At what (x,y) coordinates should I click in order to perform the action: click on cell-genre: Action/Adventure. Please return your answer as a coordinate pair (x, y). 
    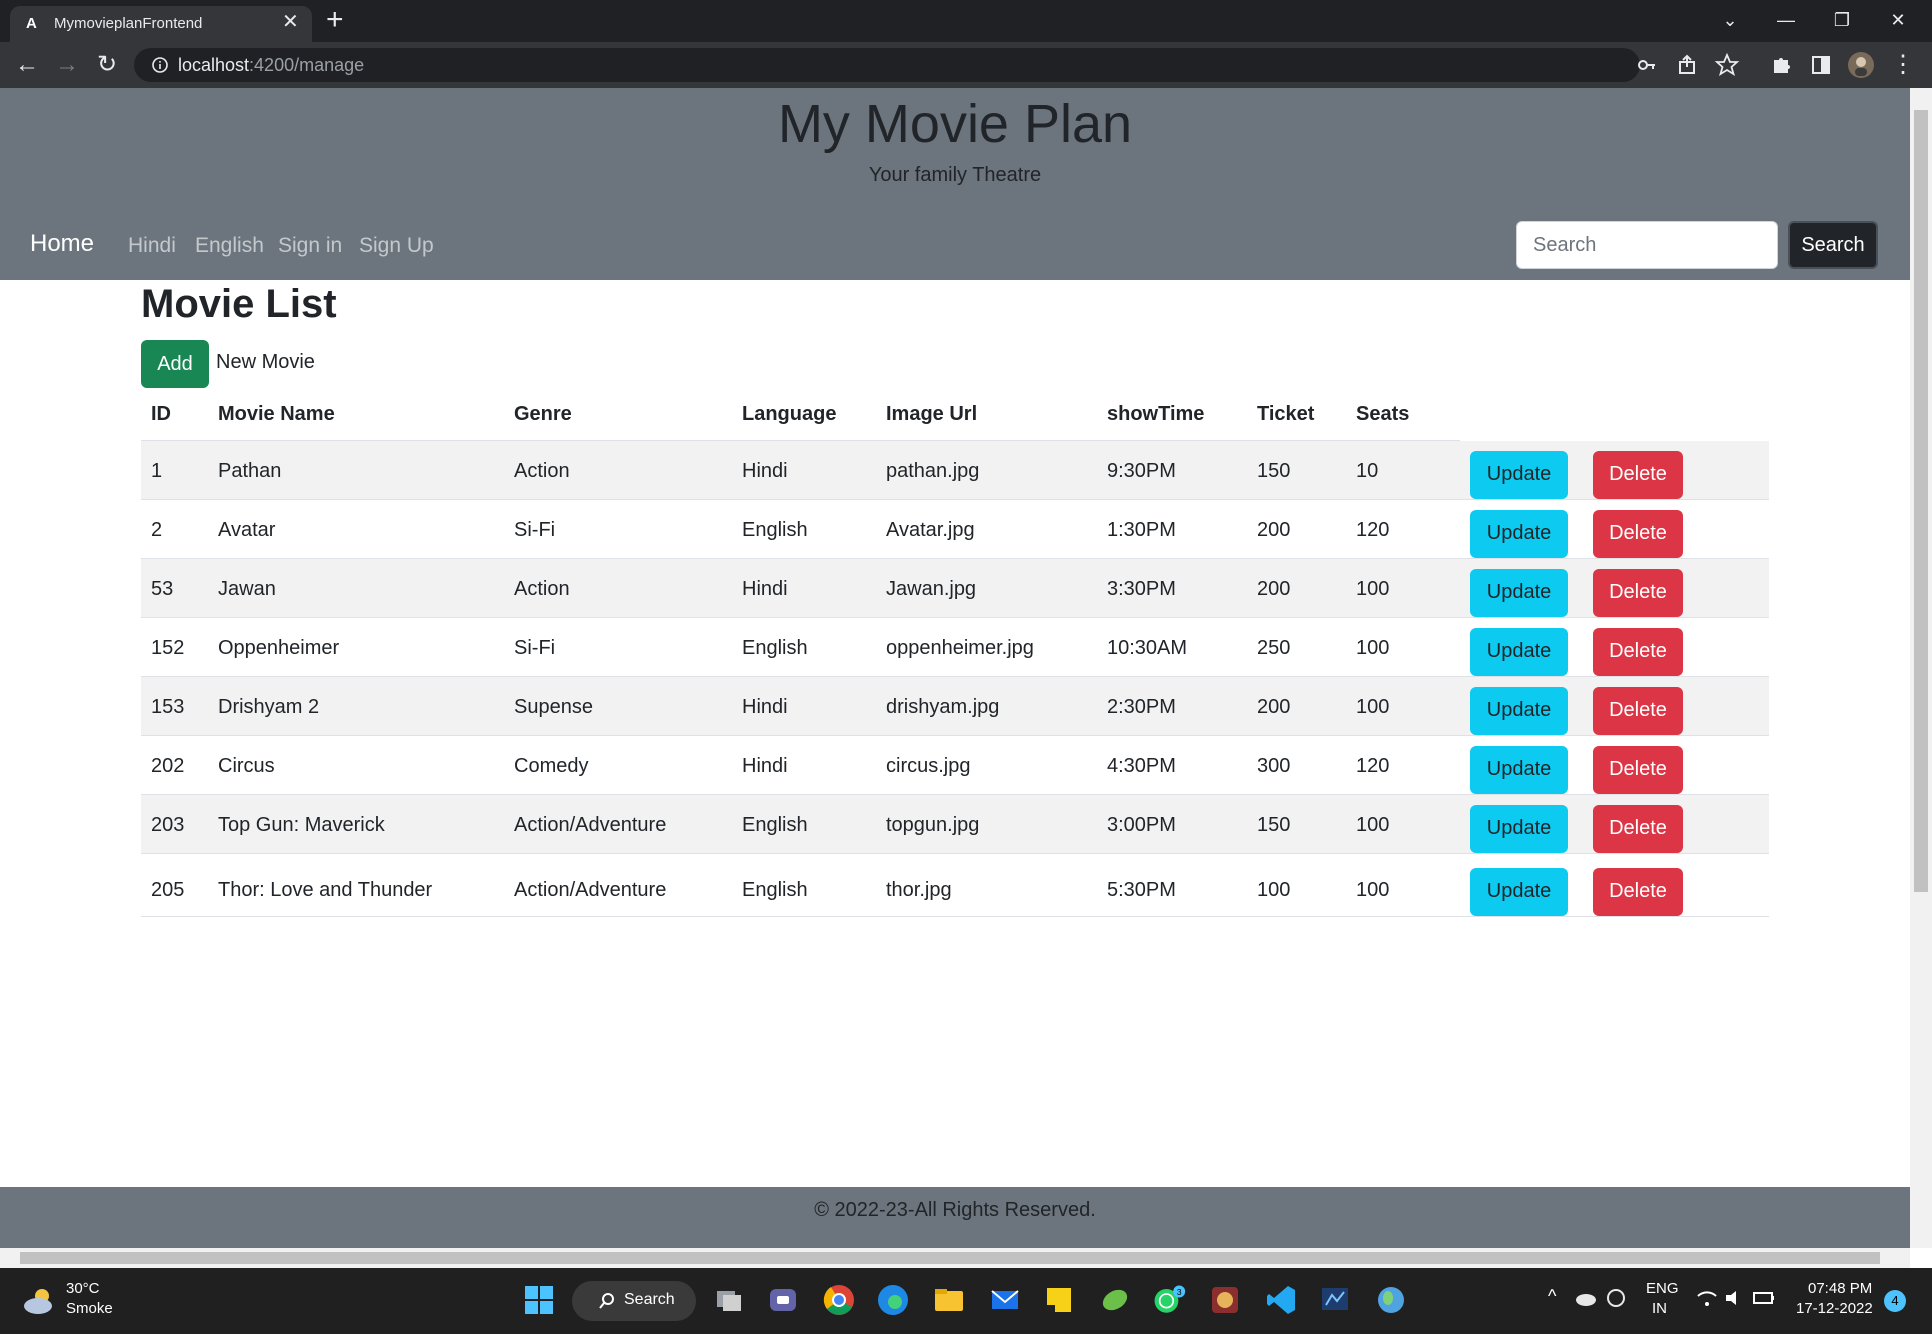
    Looking at the image, I should click on (618, 885).